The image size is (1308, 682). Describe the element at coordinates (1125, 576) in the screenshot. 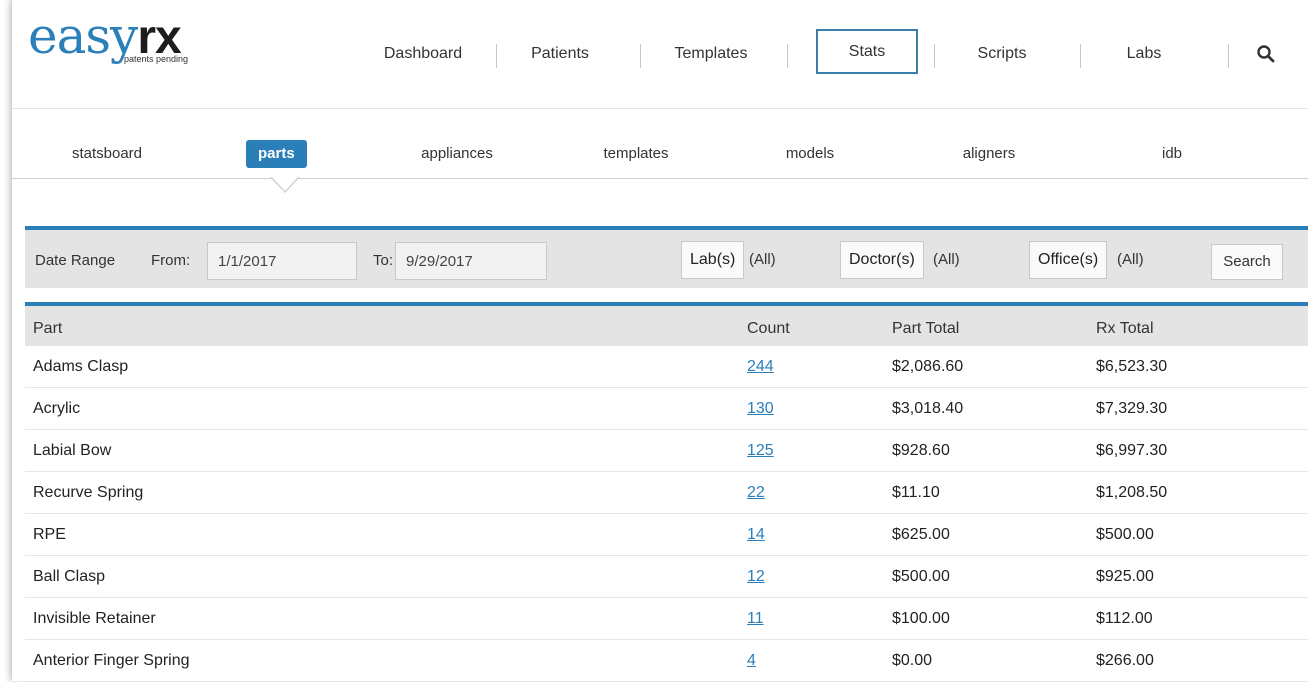

I see `cell-rx-total: $925.00` at that location.